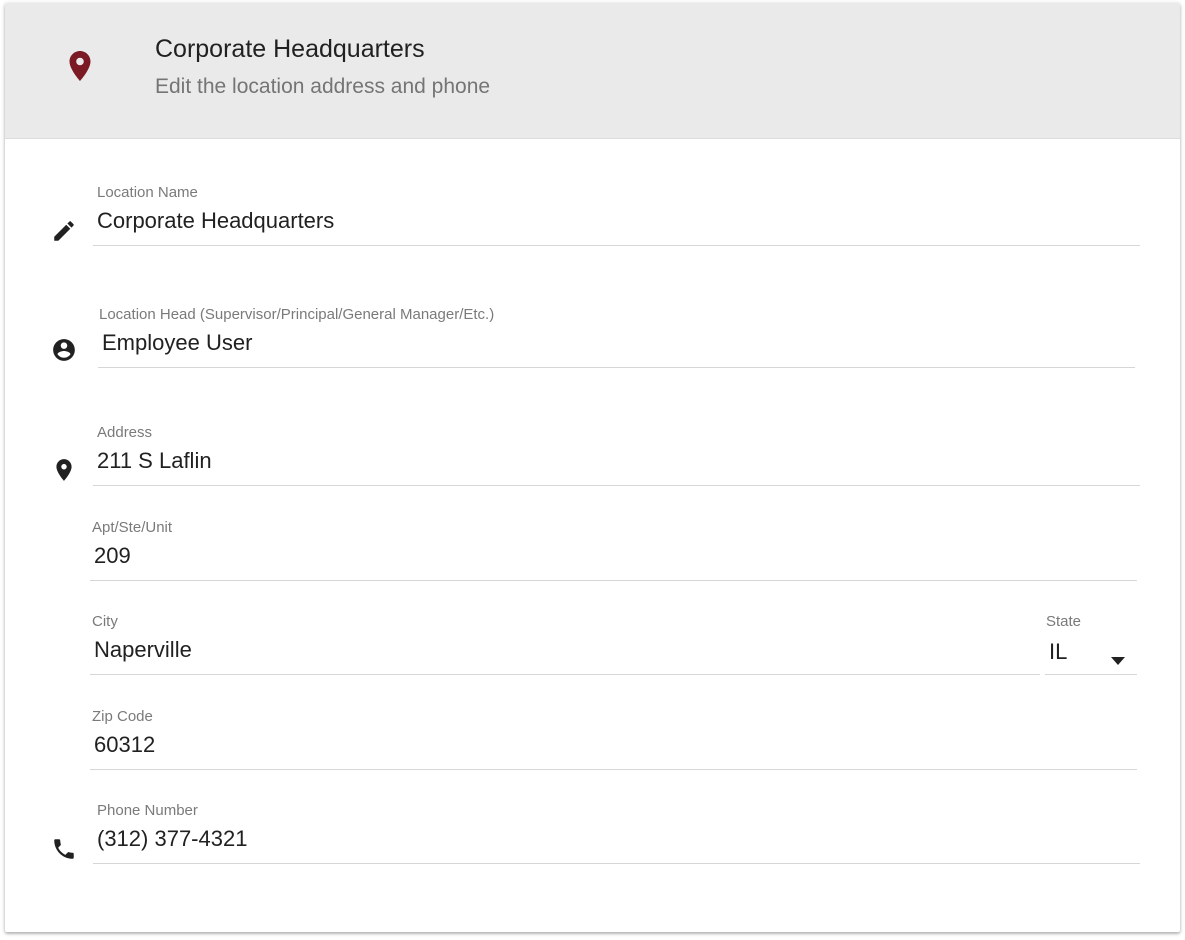 Image resolution: width=1185 pixels, height=940 pixels. What do you see at coordinates (64, 231) in the screenshot?
I see `pencil-icon` at bounding box center [64, 231].